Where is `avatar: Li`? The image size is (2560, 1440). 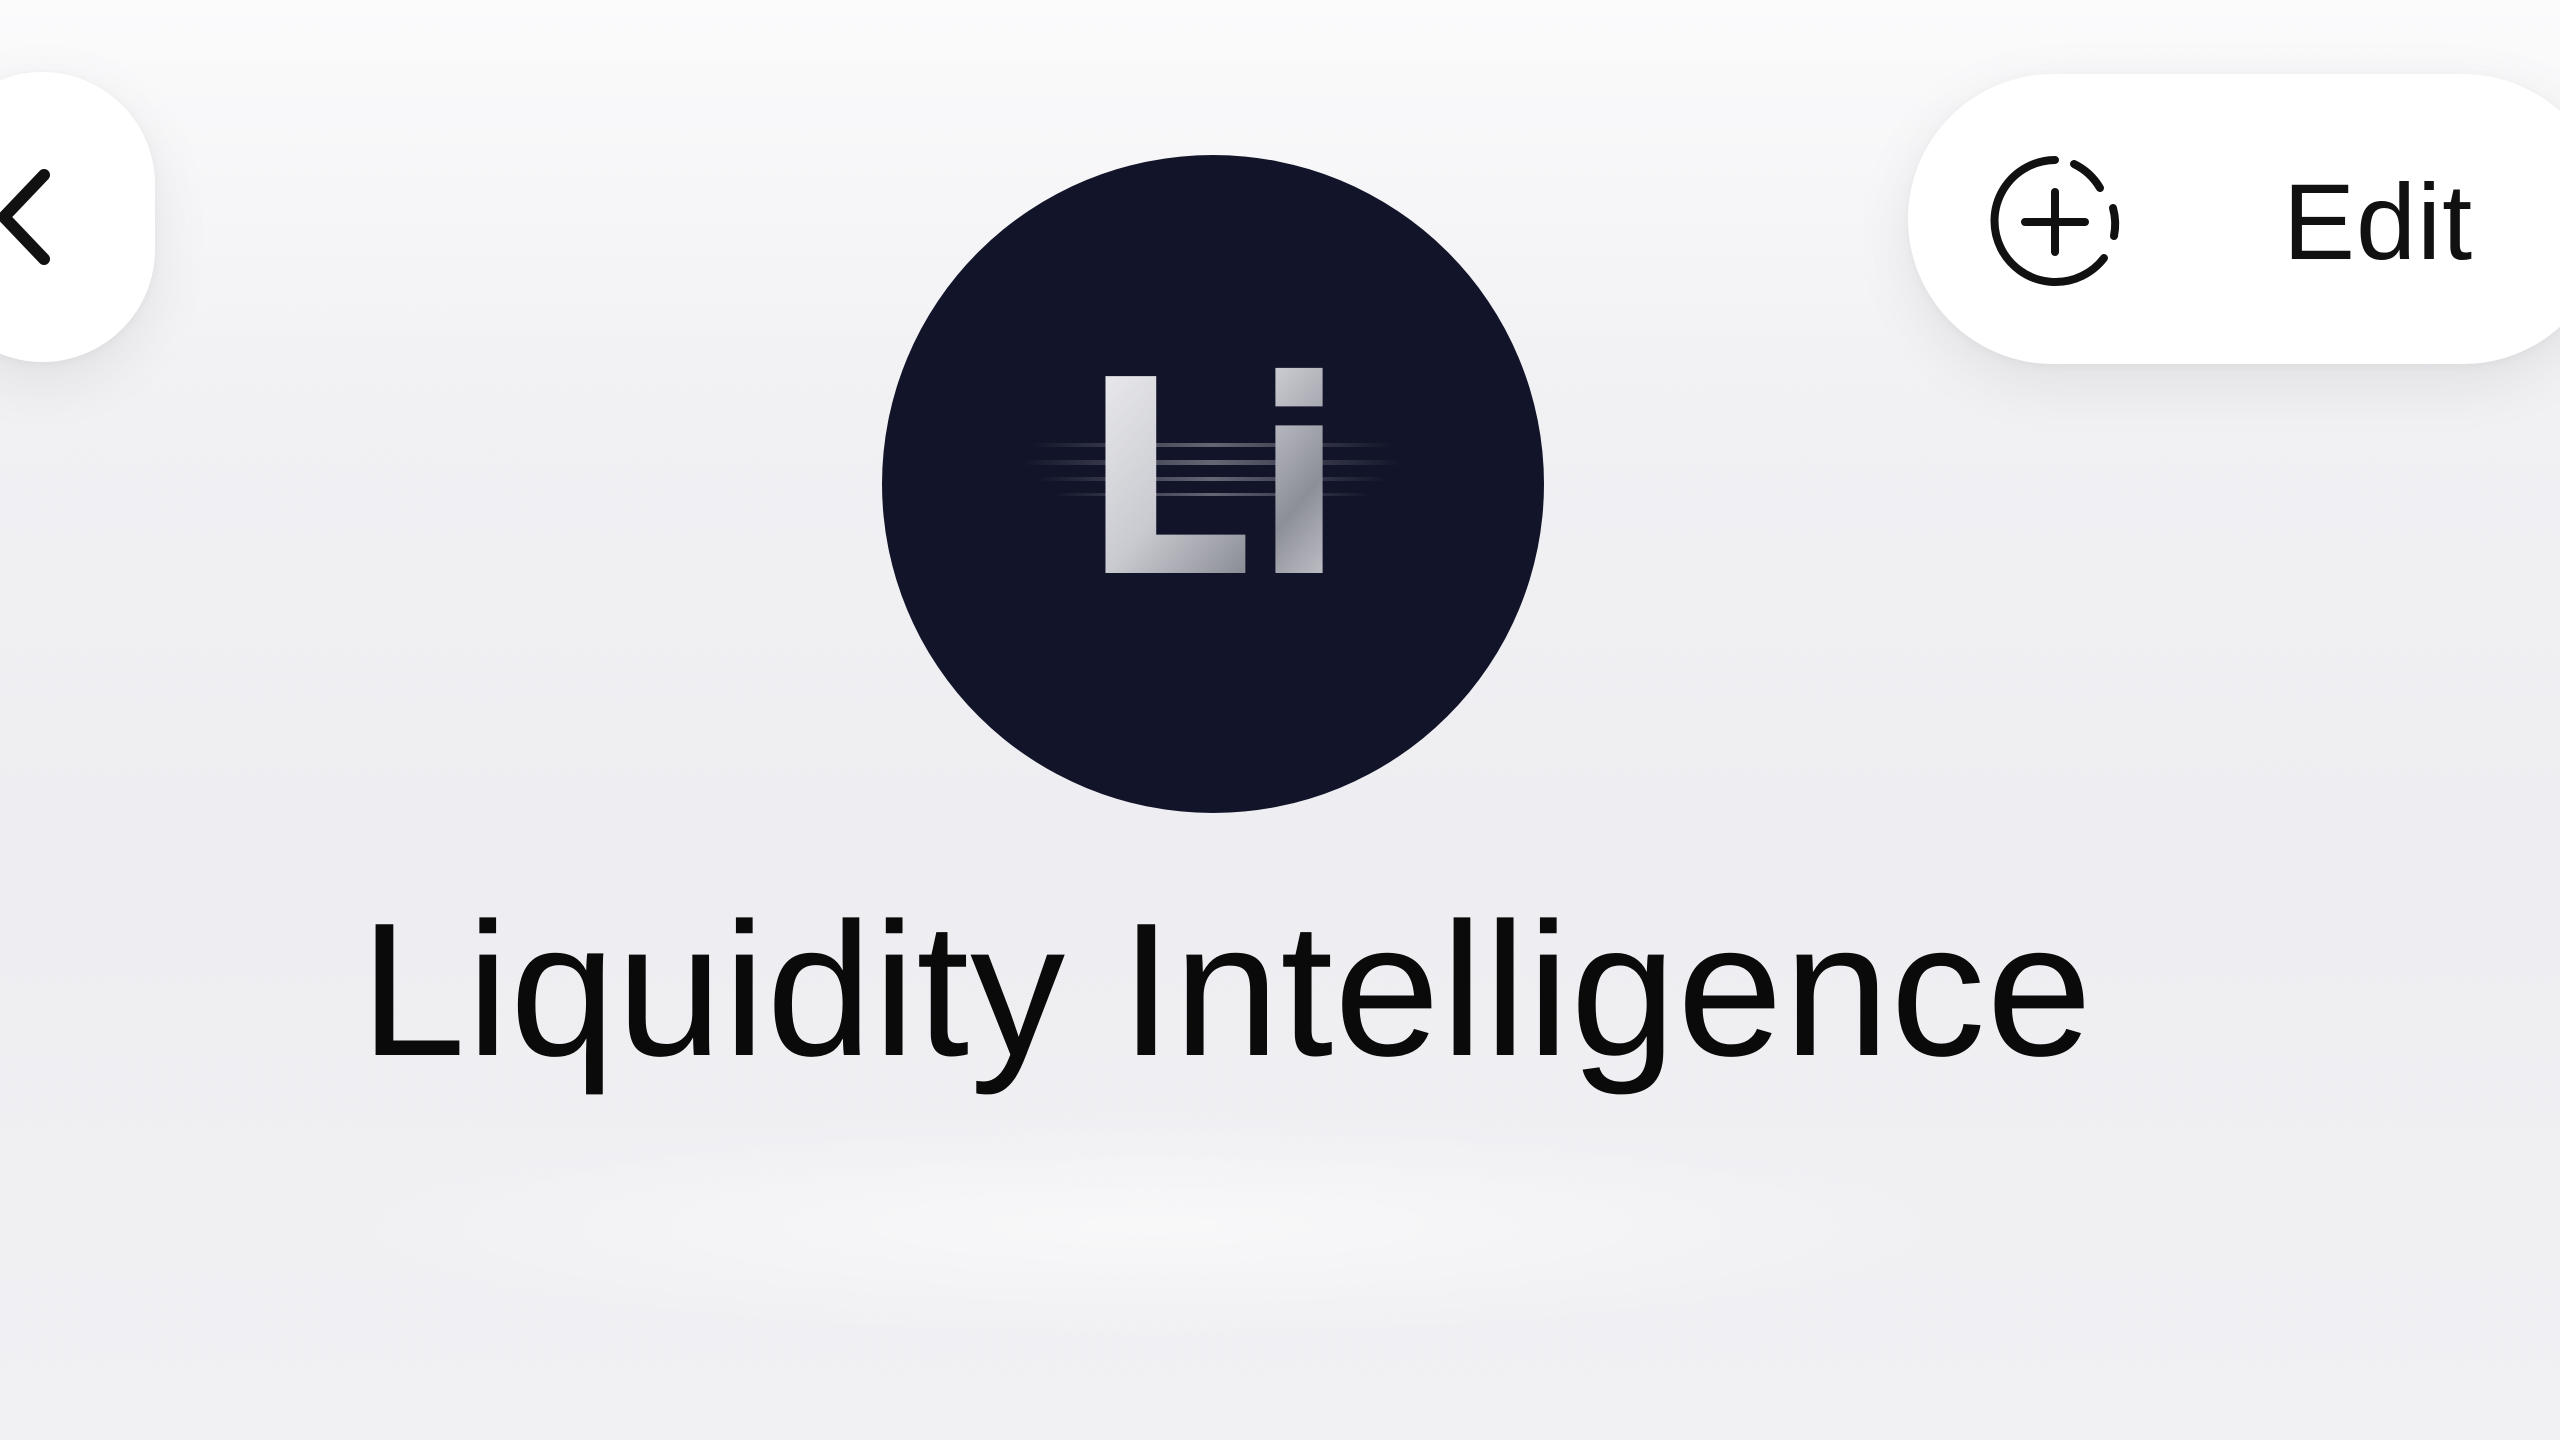
avatar: Li is located at coordinates (1213, 484).